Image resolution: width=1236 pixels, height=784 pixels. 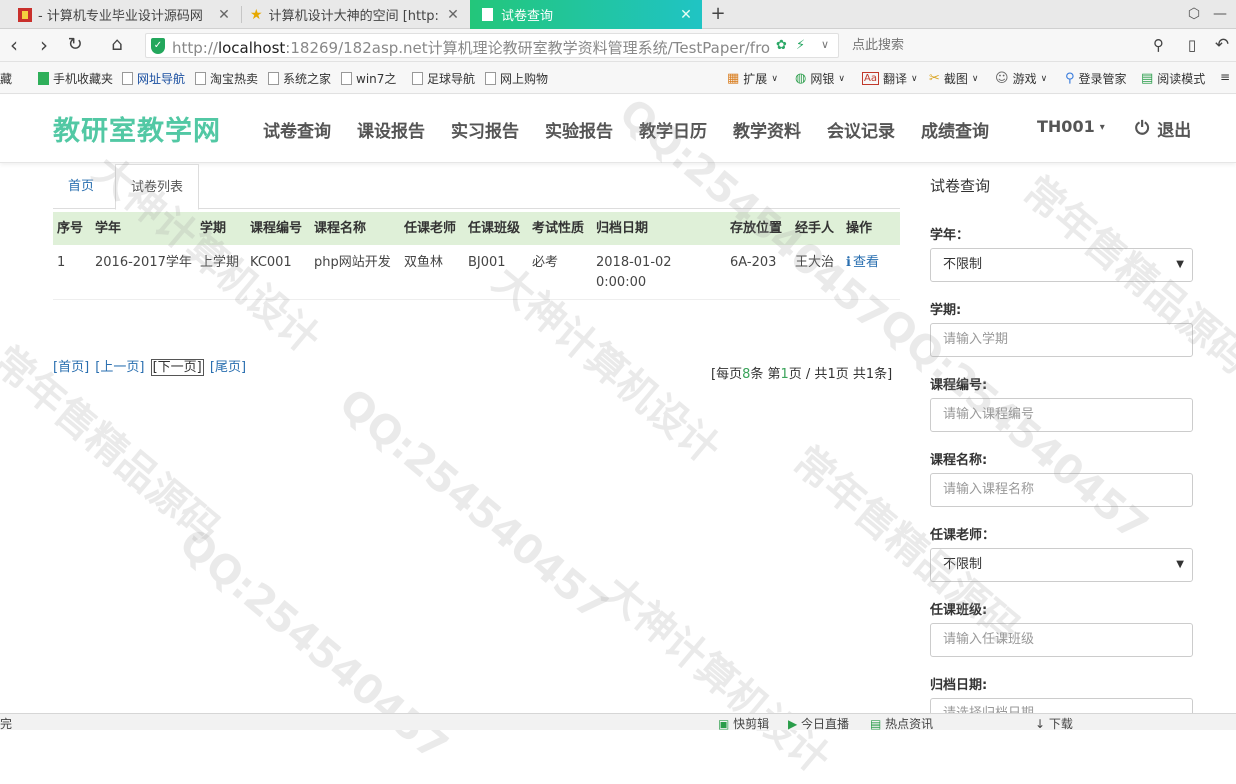 What do you see at coordinates (997, 45) in the screenshot?
I see `search-input` at bounding box center [997, 45].